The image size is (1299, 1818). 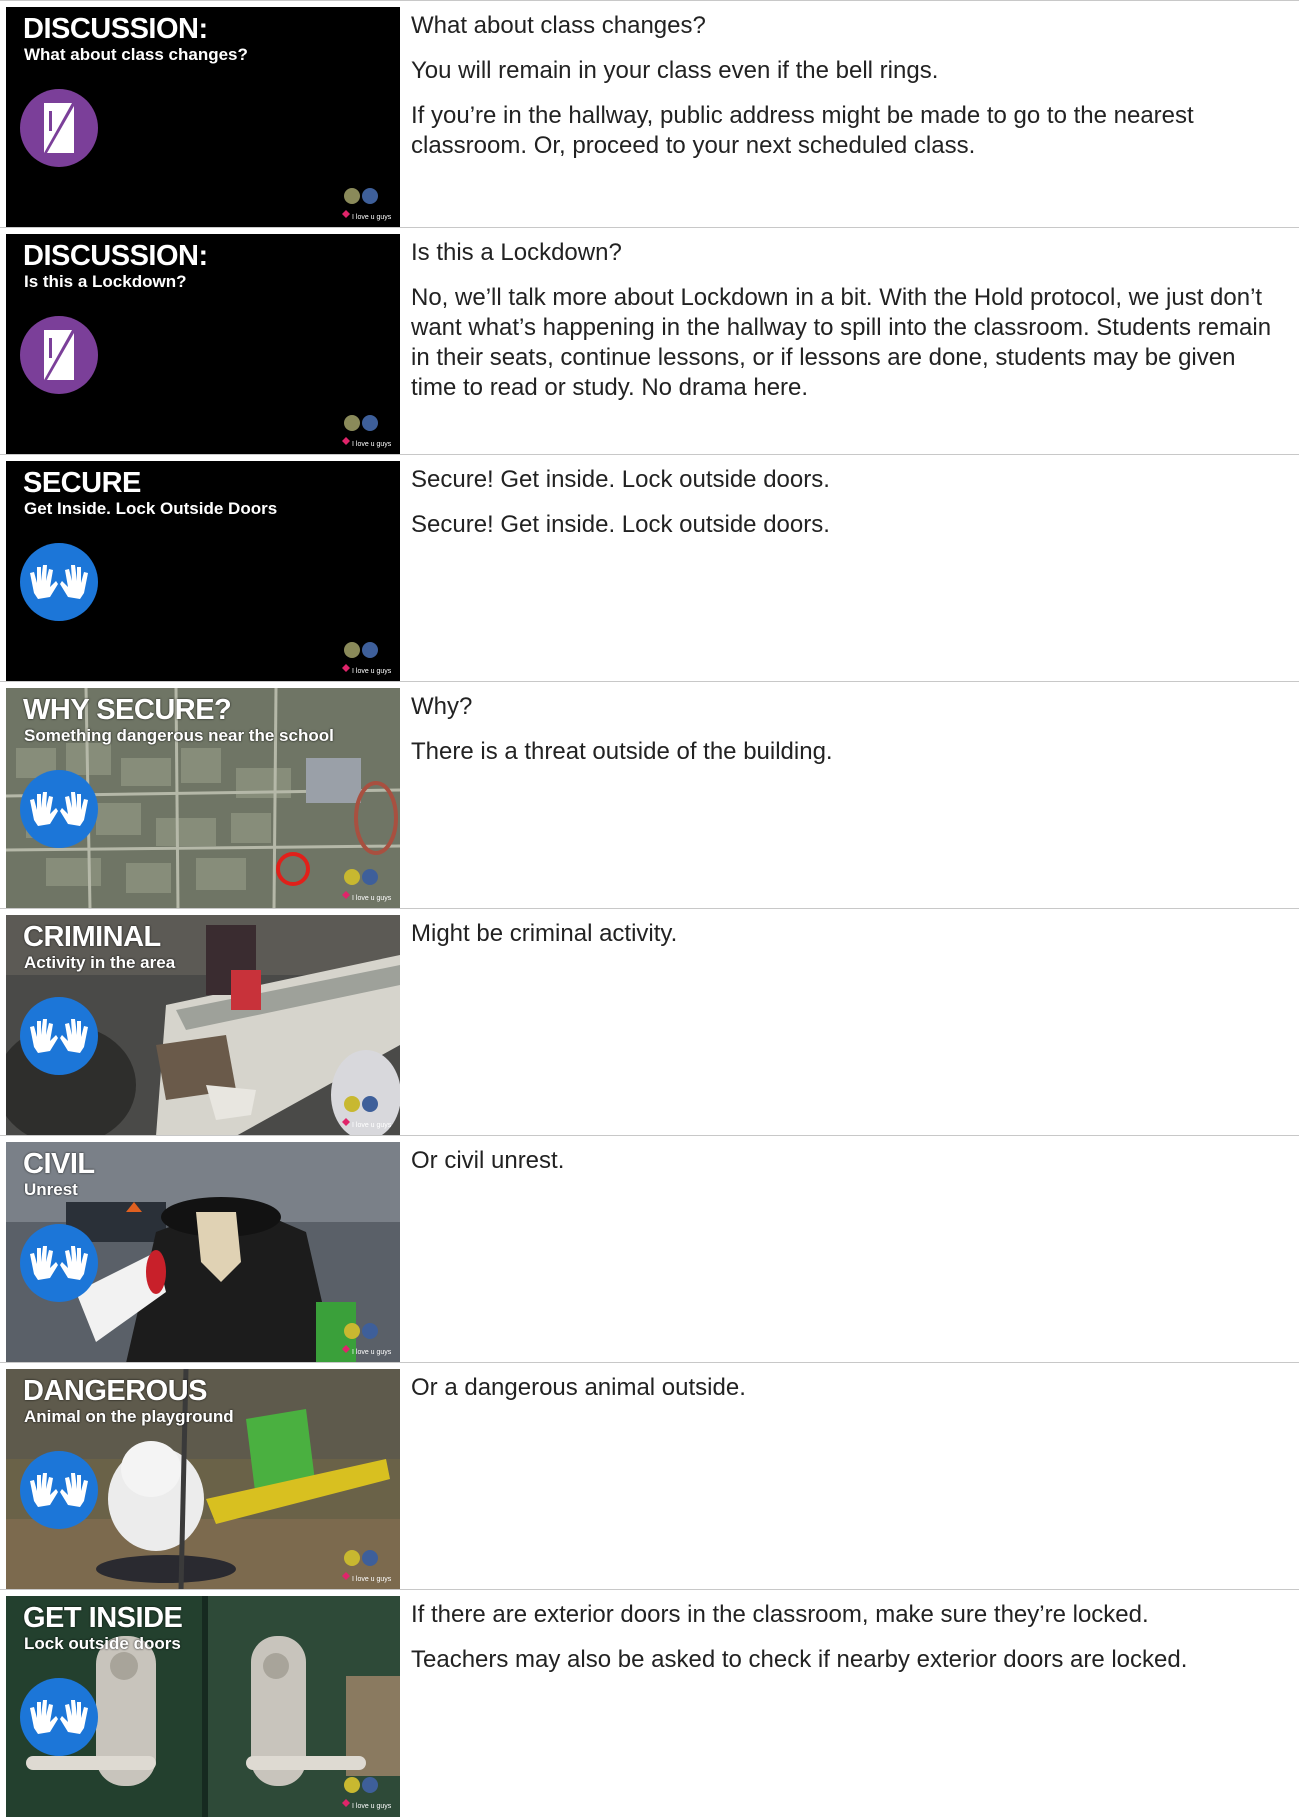 I want to click on slide-title: WHY SECURE?, so click(x=127, y=710).